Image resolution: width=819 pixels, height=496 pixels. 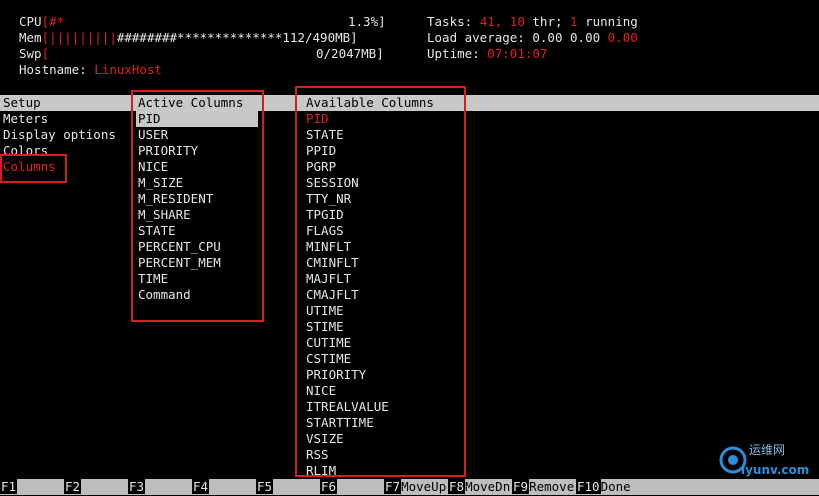 What do you see at coordinates (22, 102) in the screenshot?
I see `setup-title: Setup` at bounding box center [22, 102].